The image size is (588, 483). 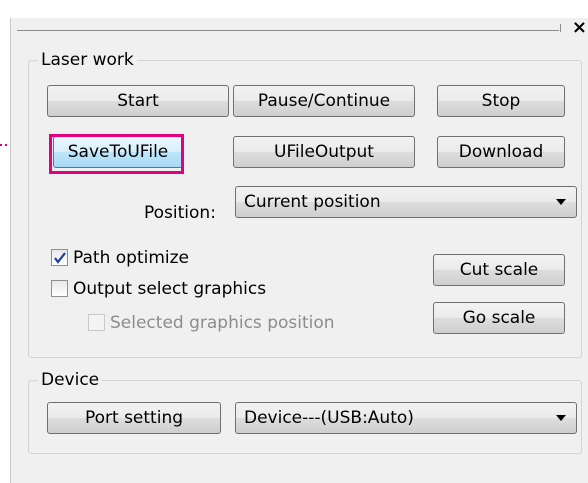 What do you see at coordinates (312, 202) in the screenshot?
I see `position-select-value: Current position` at bounding box center [312, 202].